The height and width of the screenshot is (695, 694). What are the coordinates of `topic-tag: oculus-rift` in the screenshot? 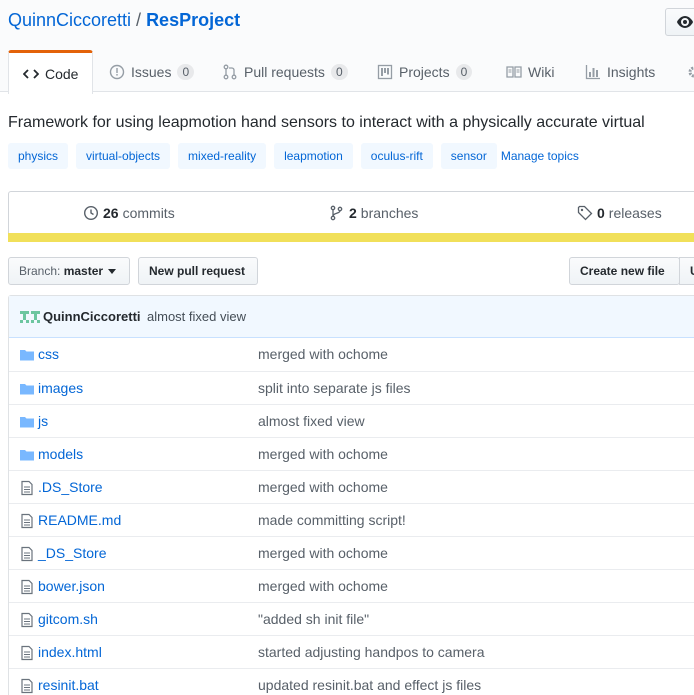 It's located at (396, 156).